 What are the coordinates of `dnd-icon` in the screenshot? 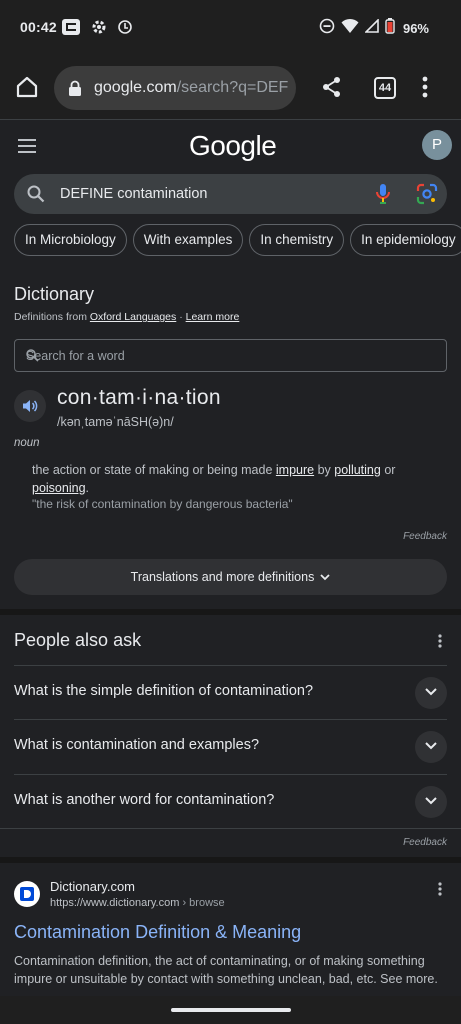 It's located at (327, 28).